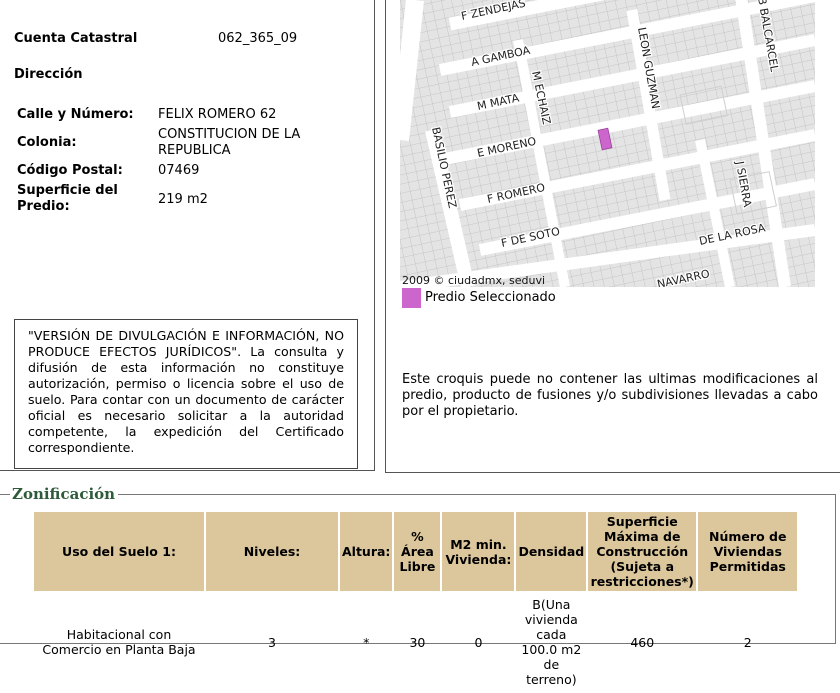  I want to click on cell-altura: *, so click(366, 642).